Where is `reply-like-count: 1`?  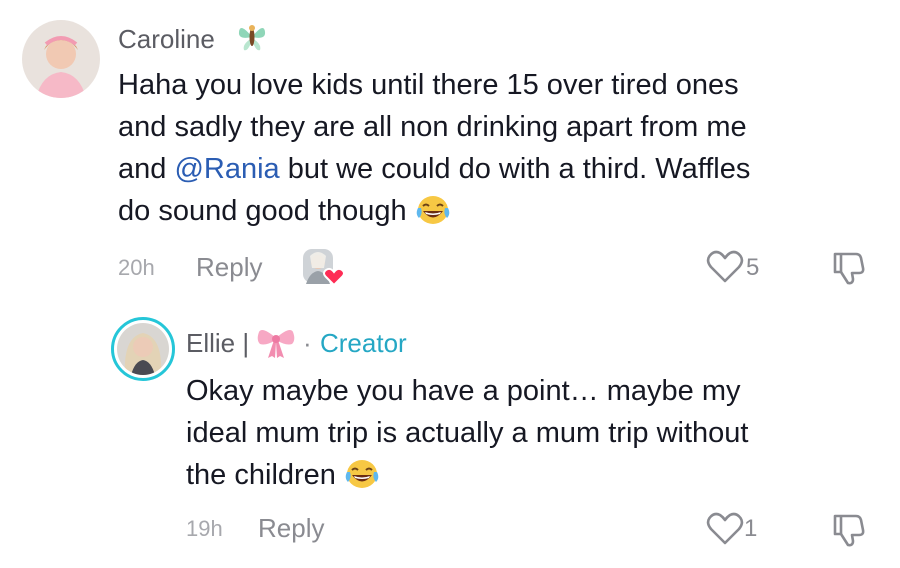 reply-like-count: 1 is located at coordinates (751, 528).